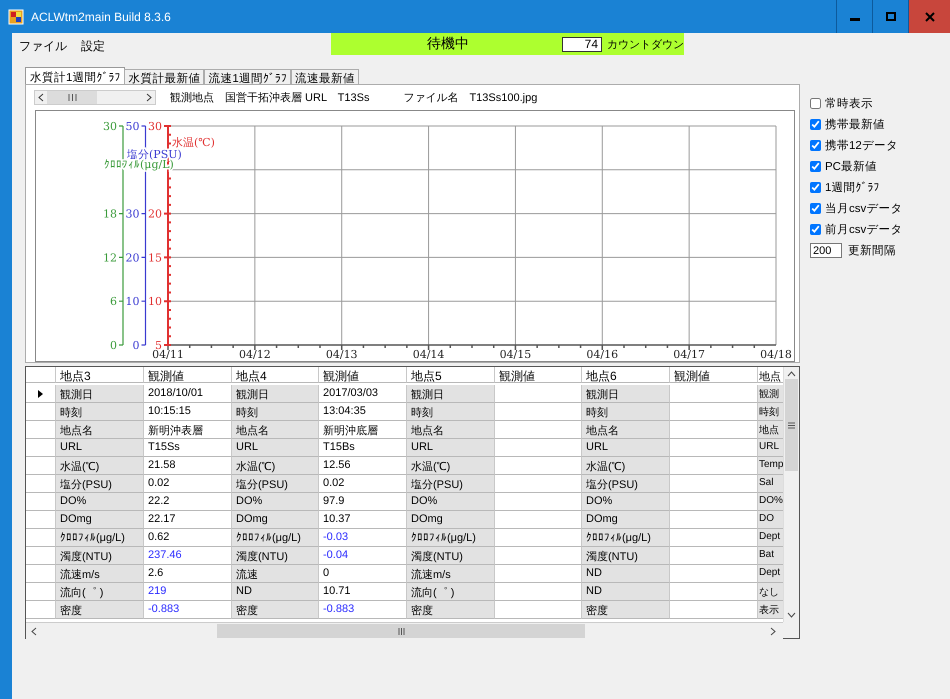 Image resolution: width=950 pixels, height=699 pixels. I want to click on maximize-icon, so click(891, 17).